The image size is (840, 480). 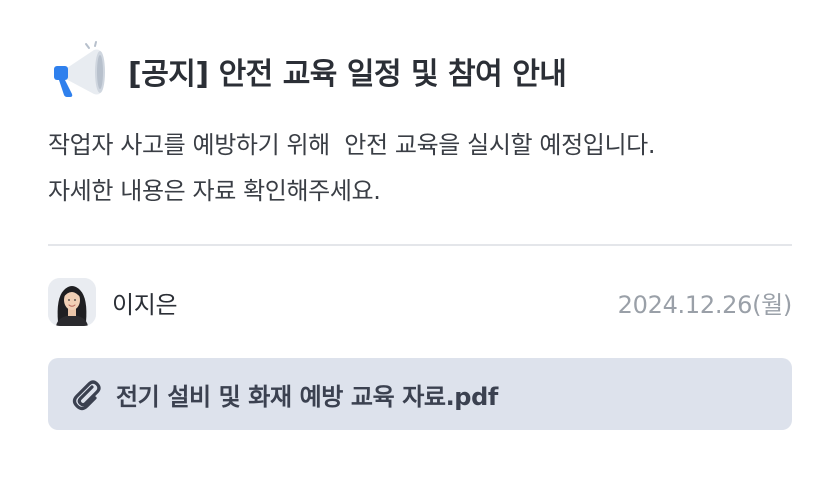 I want to click on megaphone-icon, so click(x=79, y=69).